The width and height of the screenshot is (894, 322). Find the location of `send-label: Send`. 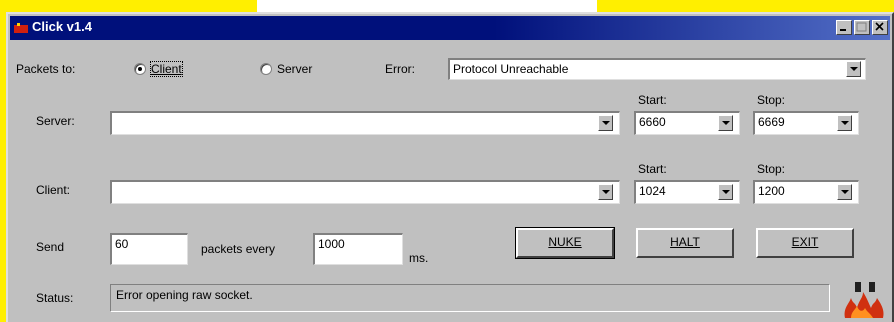

send-label: Send is located at coordinates (50, 247).